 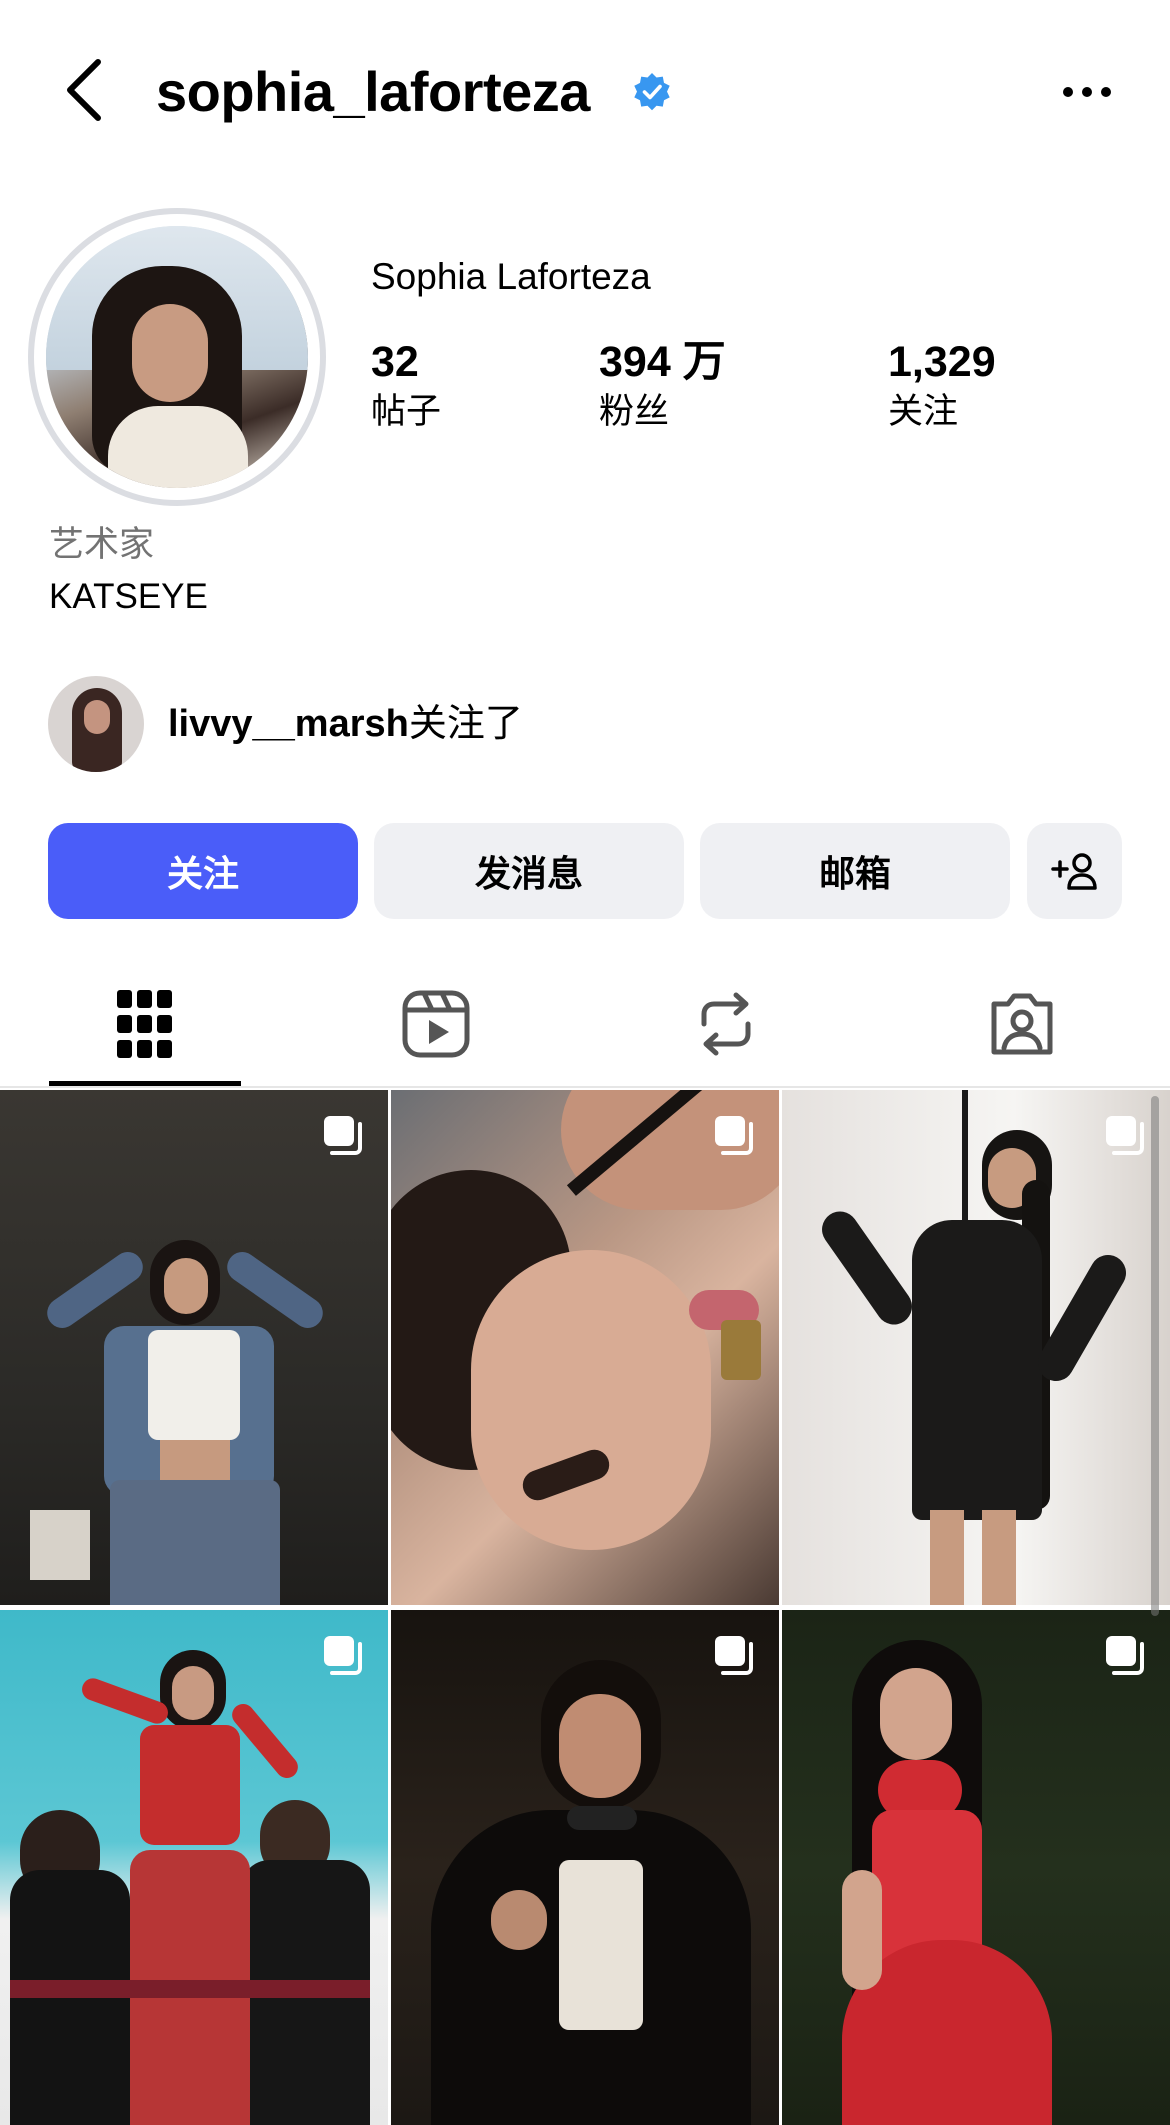 I want to click on message-button: 发消息, so click(x=529, y=871).